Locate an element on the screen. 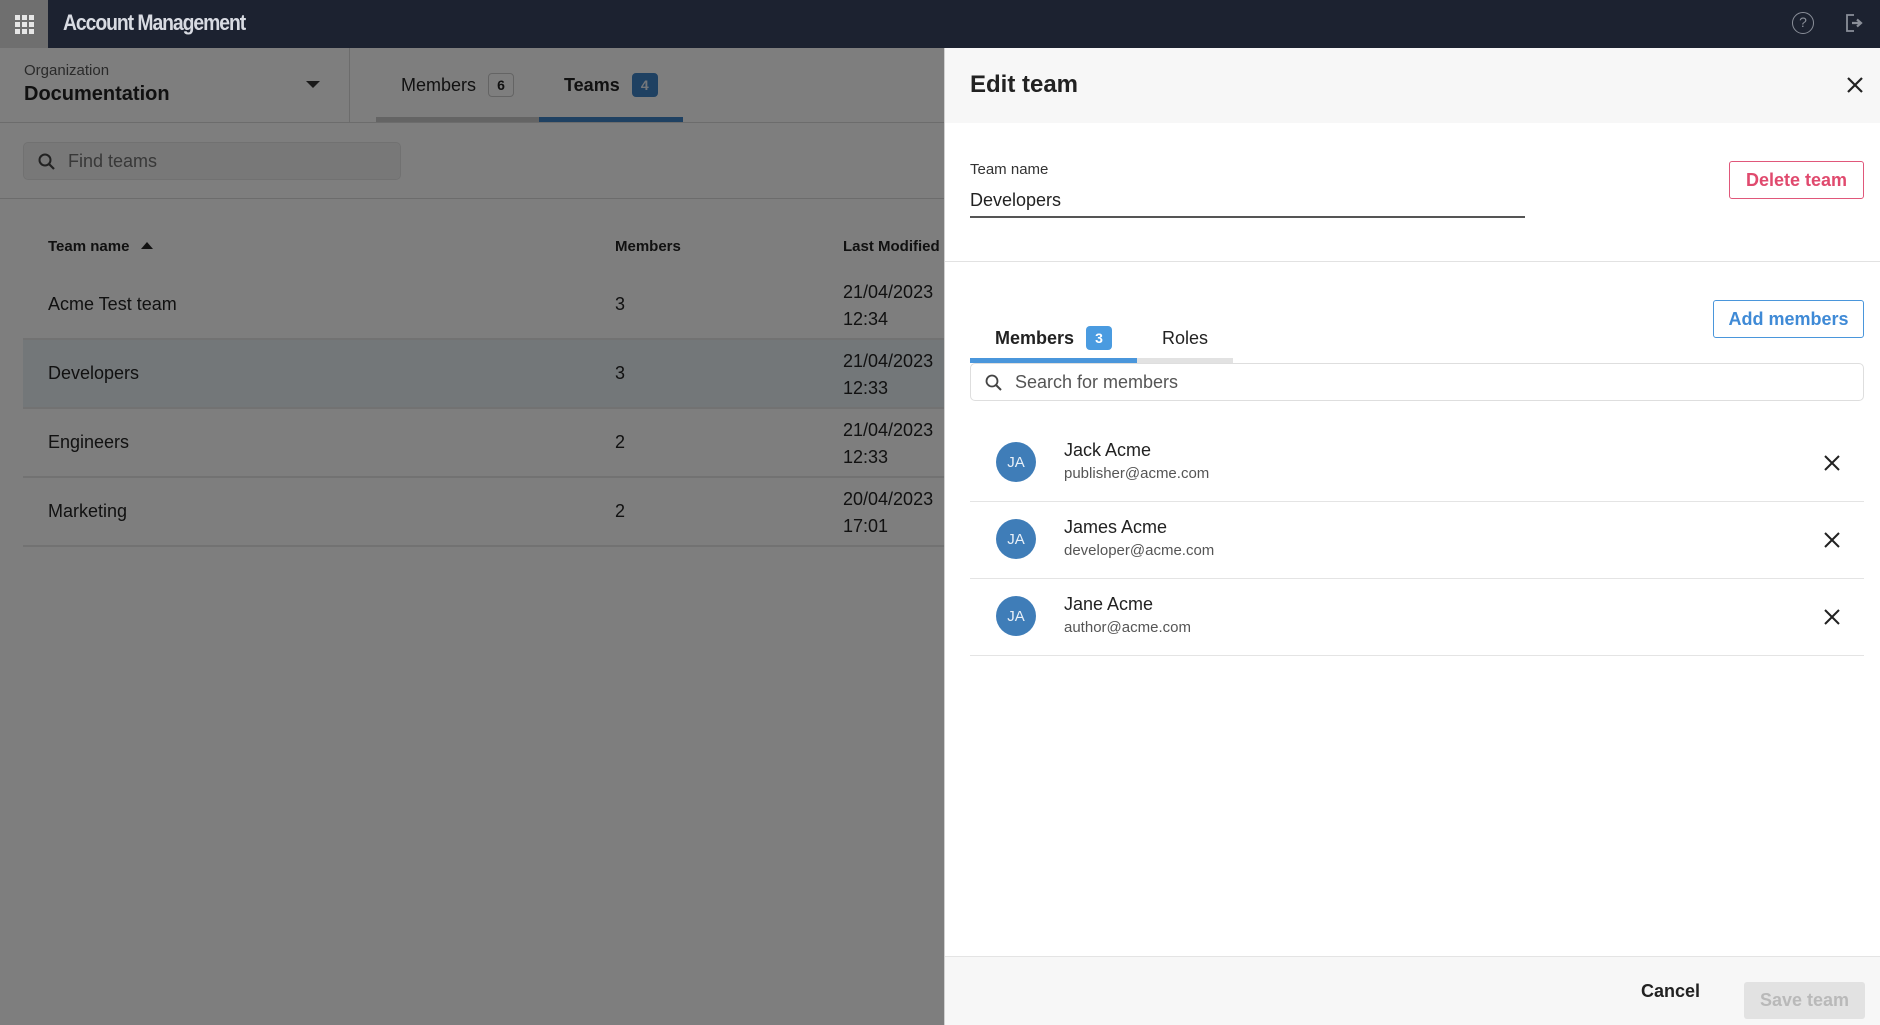 The height and width of the screenshot is (1025, 1880). help-icon: ? is located at coordinates (1803, 23).